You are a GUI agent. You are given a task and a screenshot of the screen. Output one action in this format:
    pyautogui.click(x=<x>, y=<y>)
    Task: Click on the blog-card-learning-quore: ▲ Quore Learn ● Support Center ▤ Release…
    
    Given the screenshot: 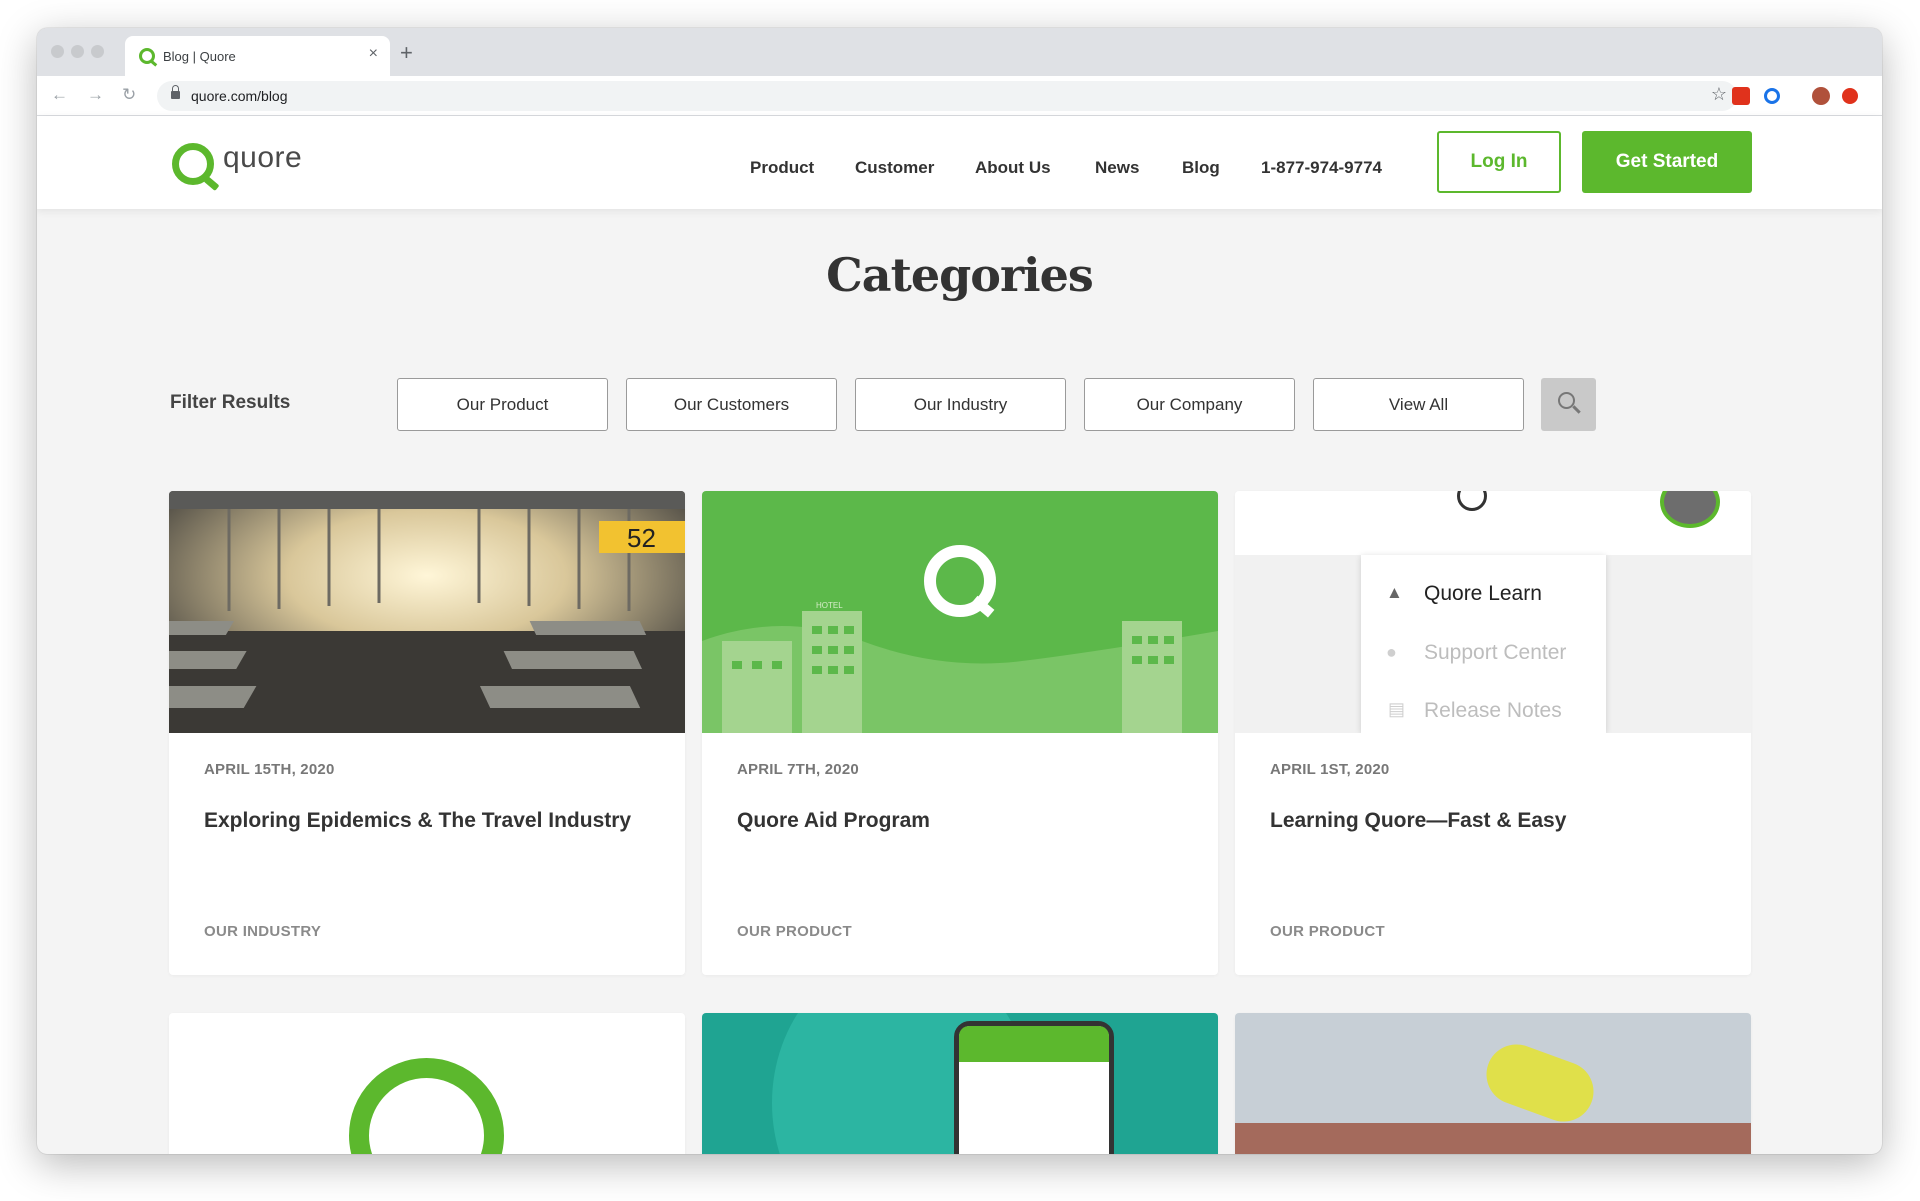 What is the action you would take?
    pyautogui.click(x=1493, y=733)
    